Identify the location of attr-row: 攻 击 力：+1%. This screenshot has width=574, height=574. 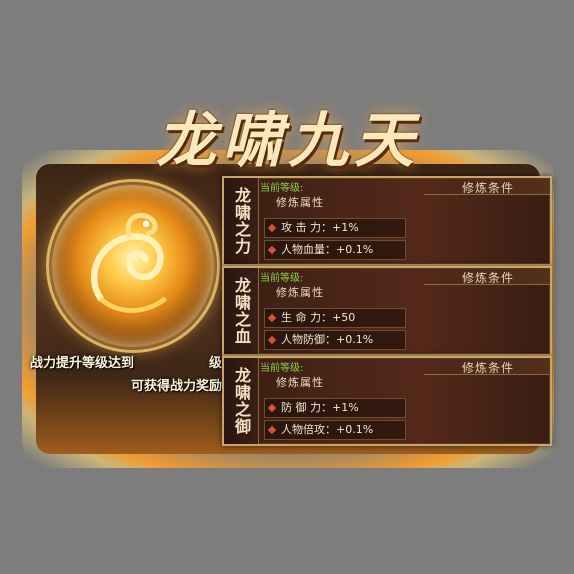
(335, 228).